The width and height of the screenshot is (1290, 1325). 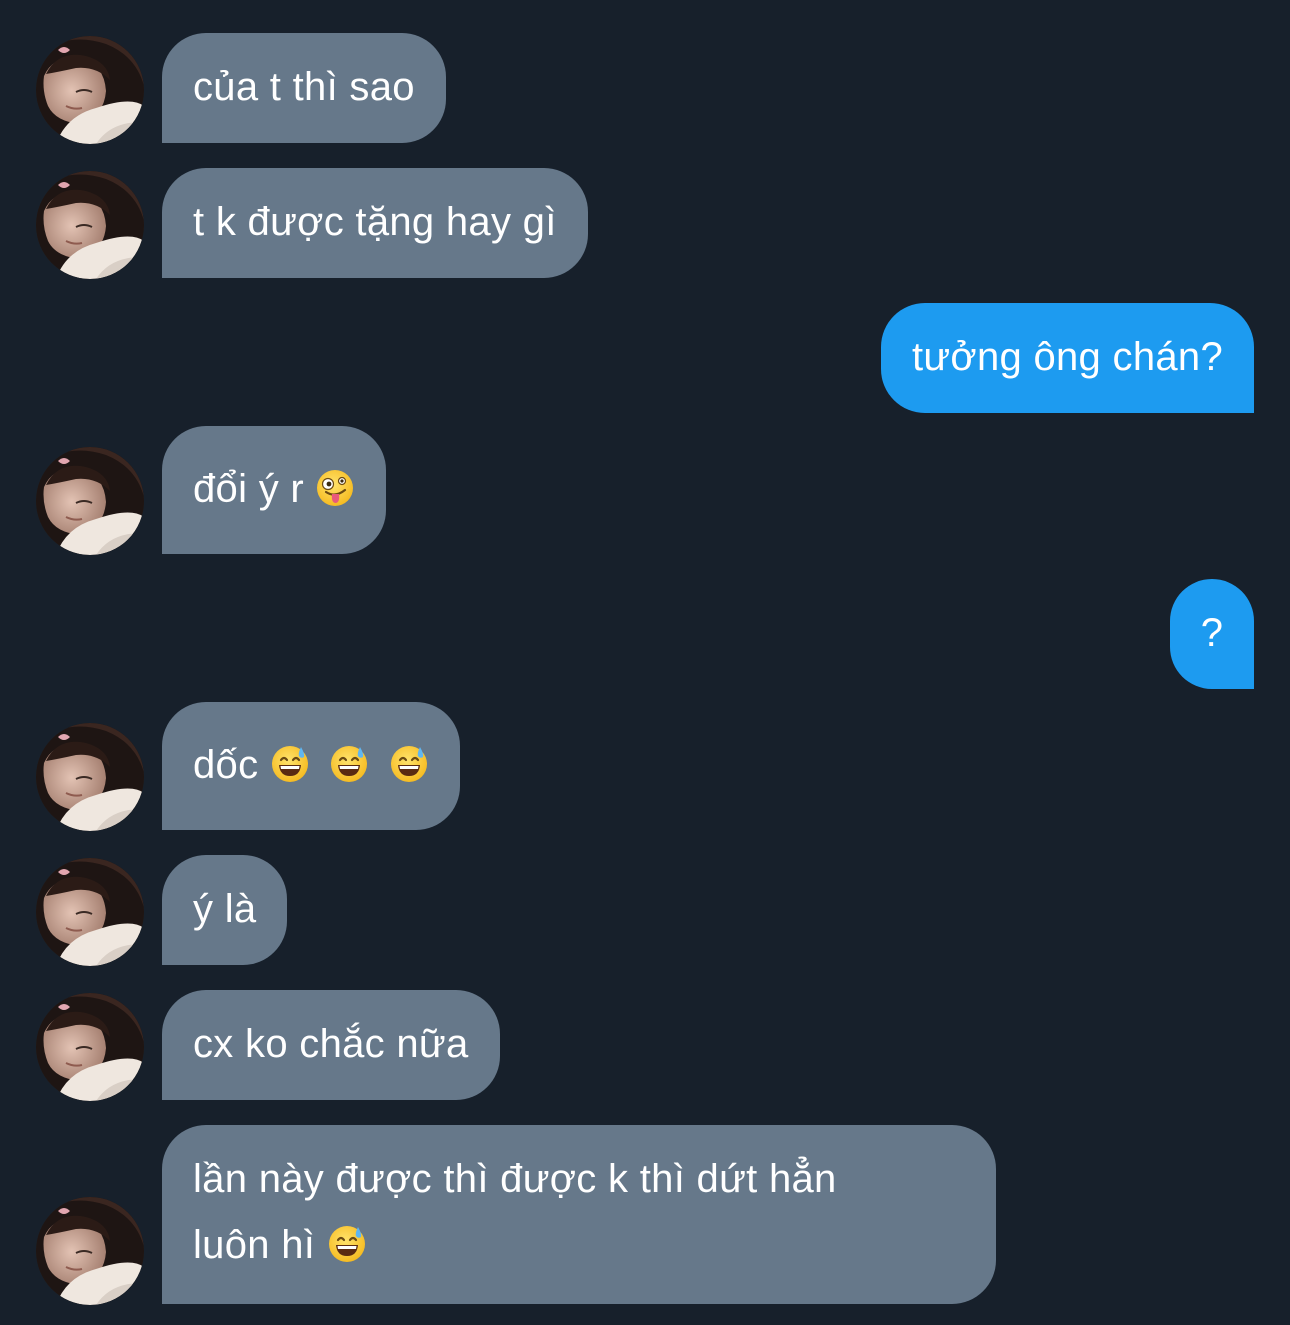 What do you see at coordinates (226, 765) in the screenshot?
I see `message-text: dốc` at bounding box center [226, 765].